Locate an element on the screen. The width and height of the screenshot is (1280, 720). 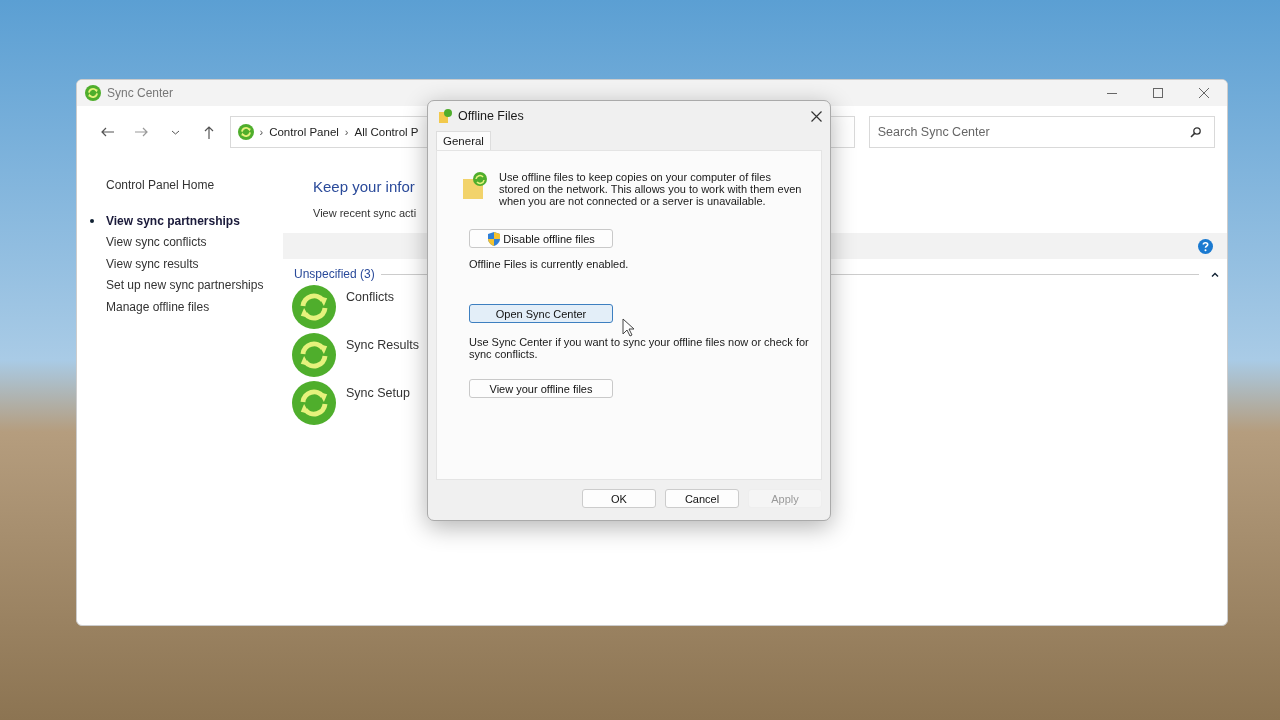
sync-item-label: Sync Results is located at coordinates (382, 355).